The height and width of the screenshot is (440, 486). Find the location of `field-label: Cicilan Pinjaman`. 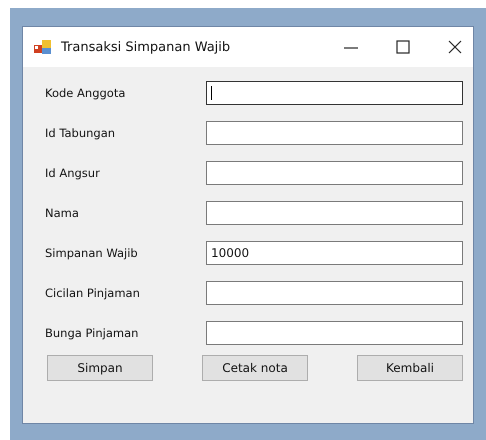

field-label: Cicilan Pinjaman is located at coordinates (93, 293).